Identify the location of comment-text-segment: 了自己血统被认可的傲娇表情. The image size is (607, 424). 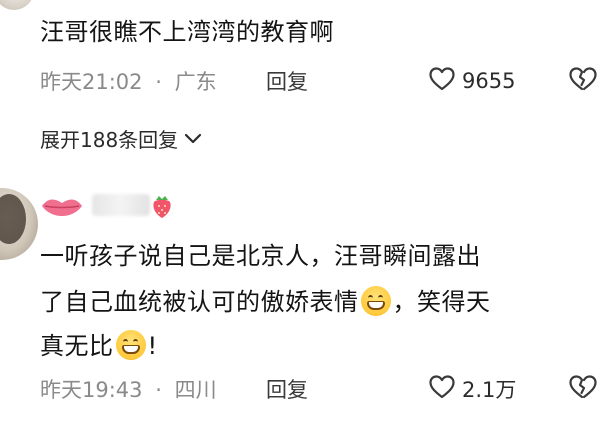
(199, 302).